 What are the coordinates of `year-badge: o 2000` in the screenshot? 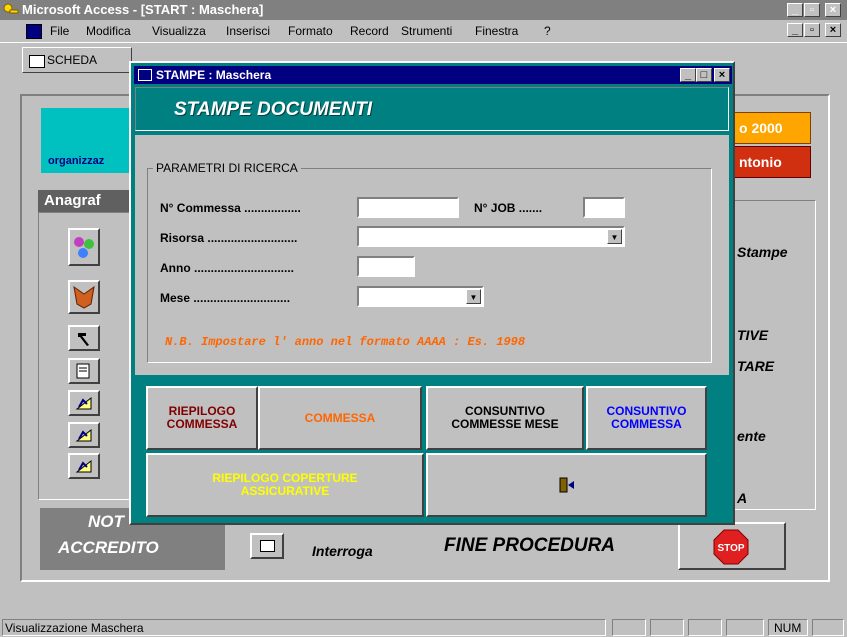 It's located at (772, 128).